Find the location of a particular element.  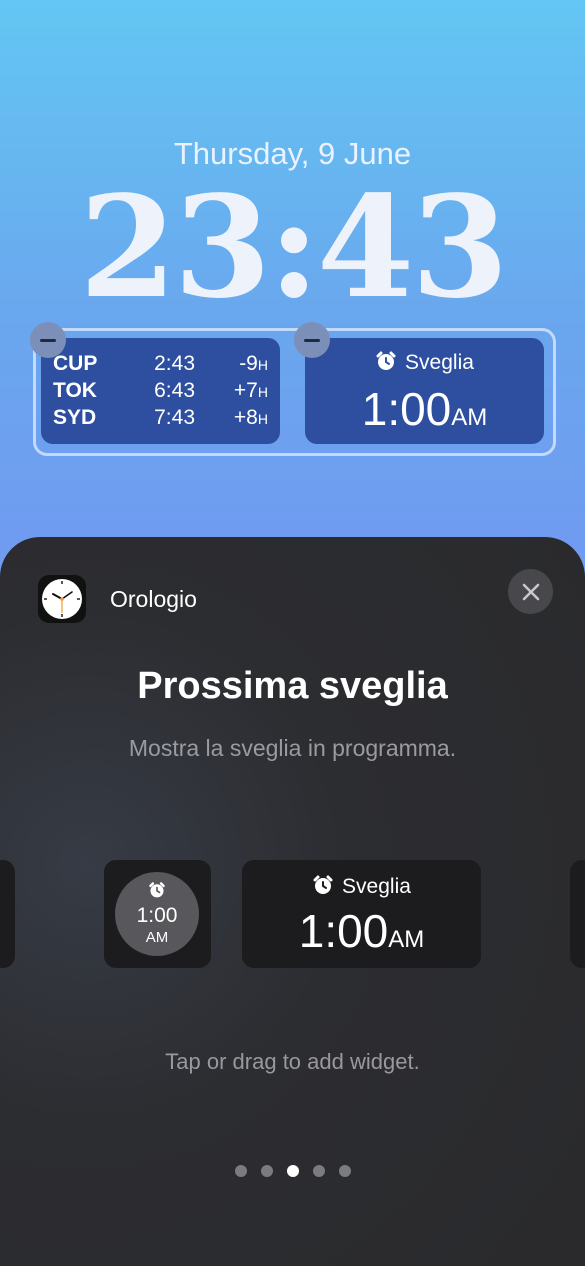

city-offset: +8H is located at coordinates (250, 417).